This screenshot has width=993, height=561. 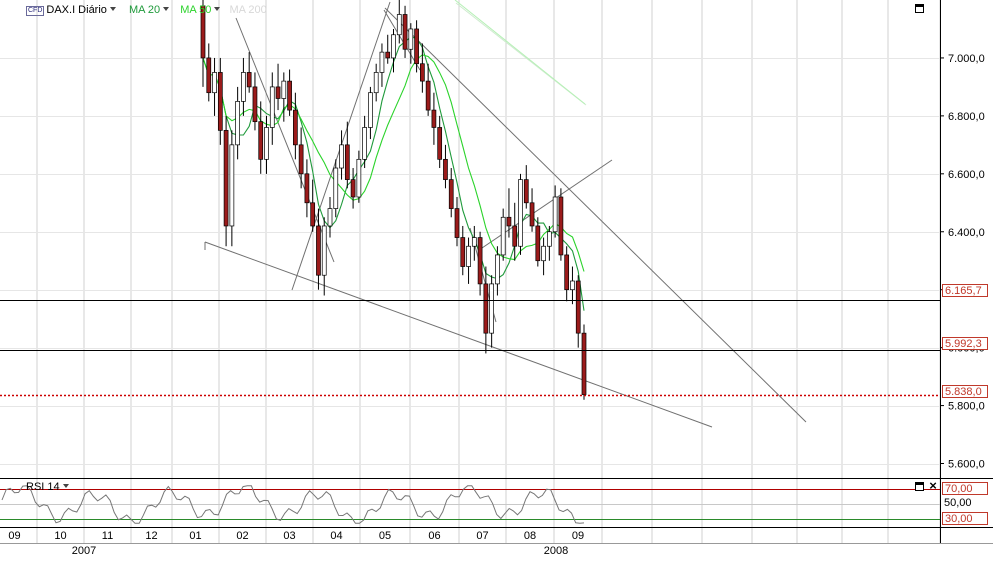 What do you see at coordinates (151, 536) in the screenshot?
I see `x-month-label: 12` at bounding box center [151, 536].